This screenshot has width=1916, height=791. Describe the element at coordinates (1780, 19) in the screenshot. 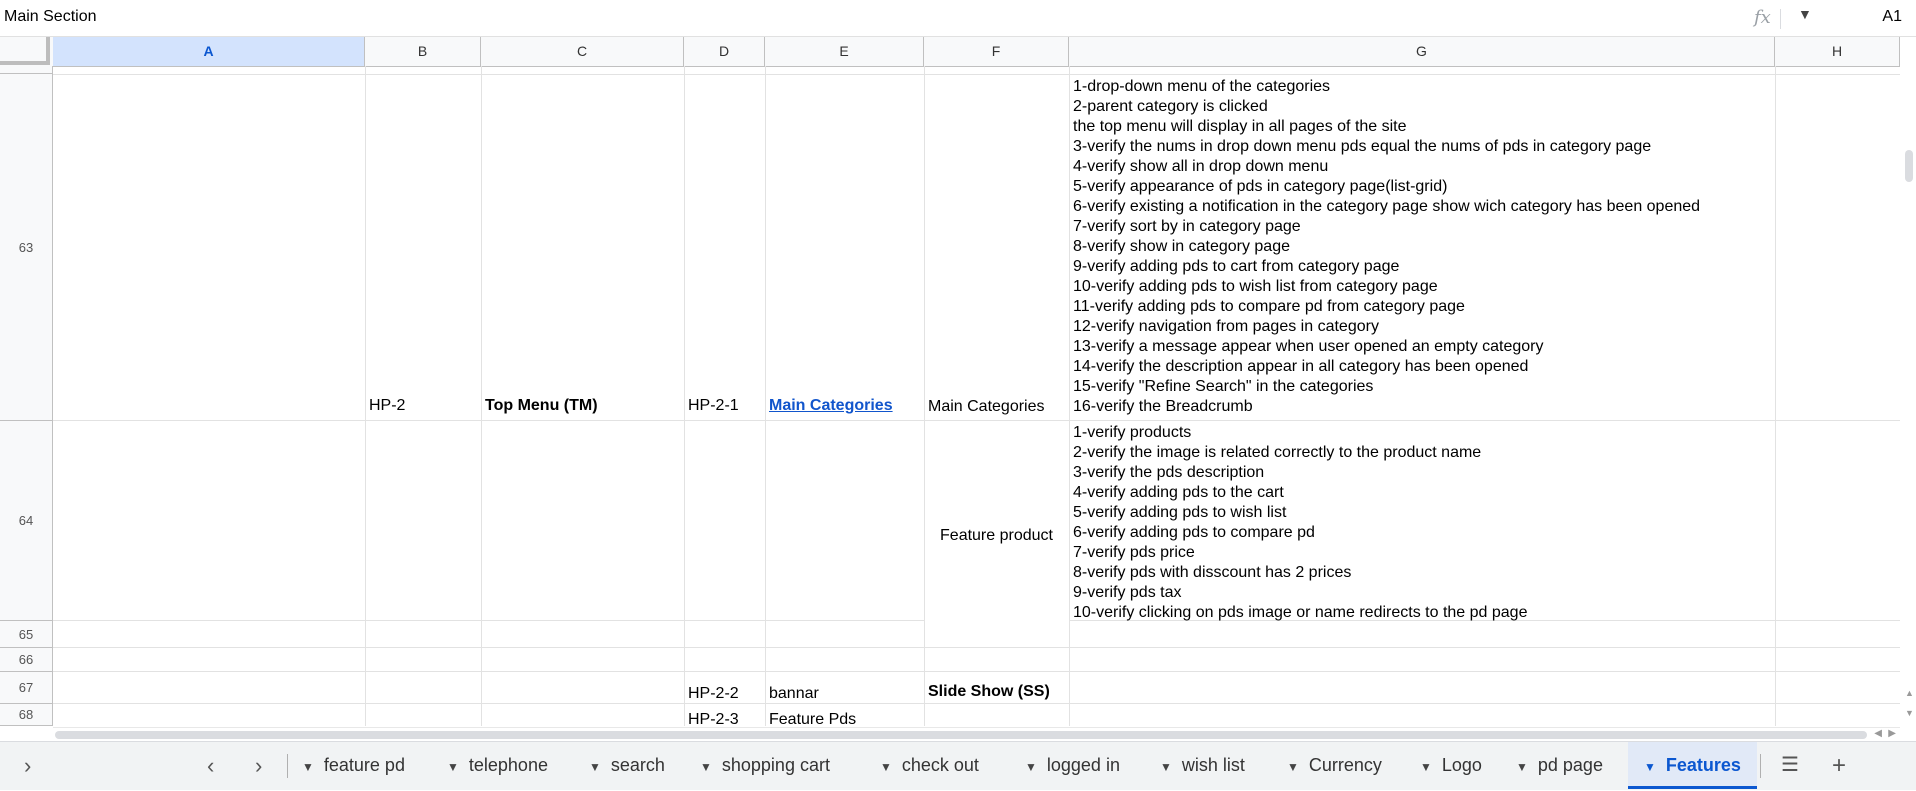

I see `formula-bar-divider` at that location.